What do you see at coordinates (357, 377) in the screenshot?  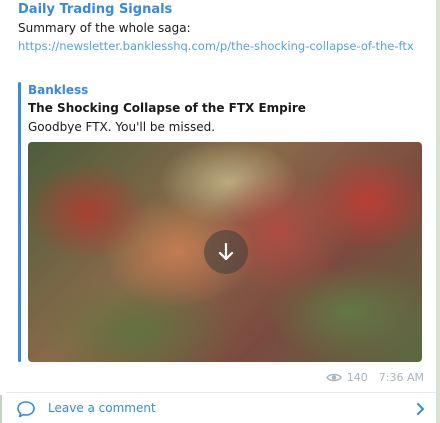 I see `view-count: 140` at bounding box center [357, 377].